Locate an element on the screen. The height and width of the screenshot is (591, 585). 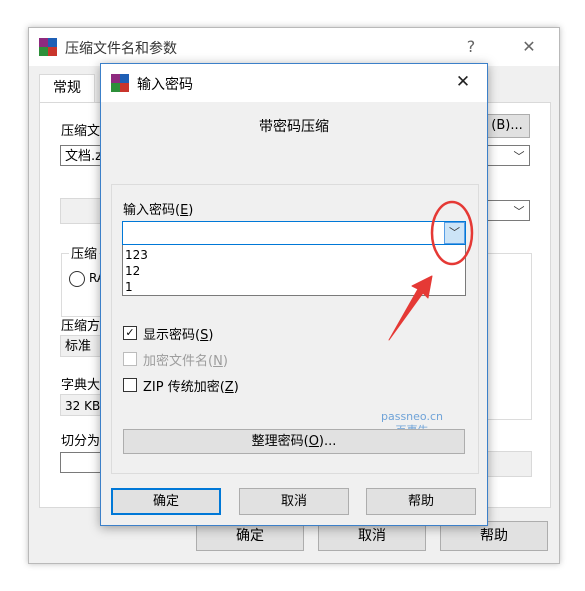
red-arrow-icon is located at coordinates (410, 308).